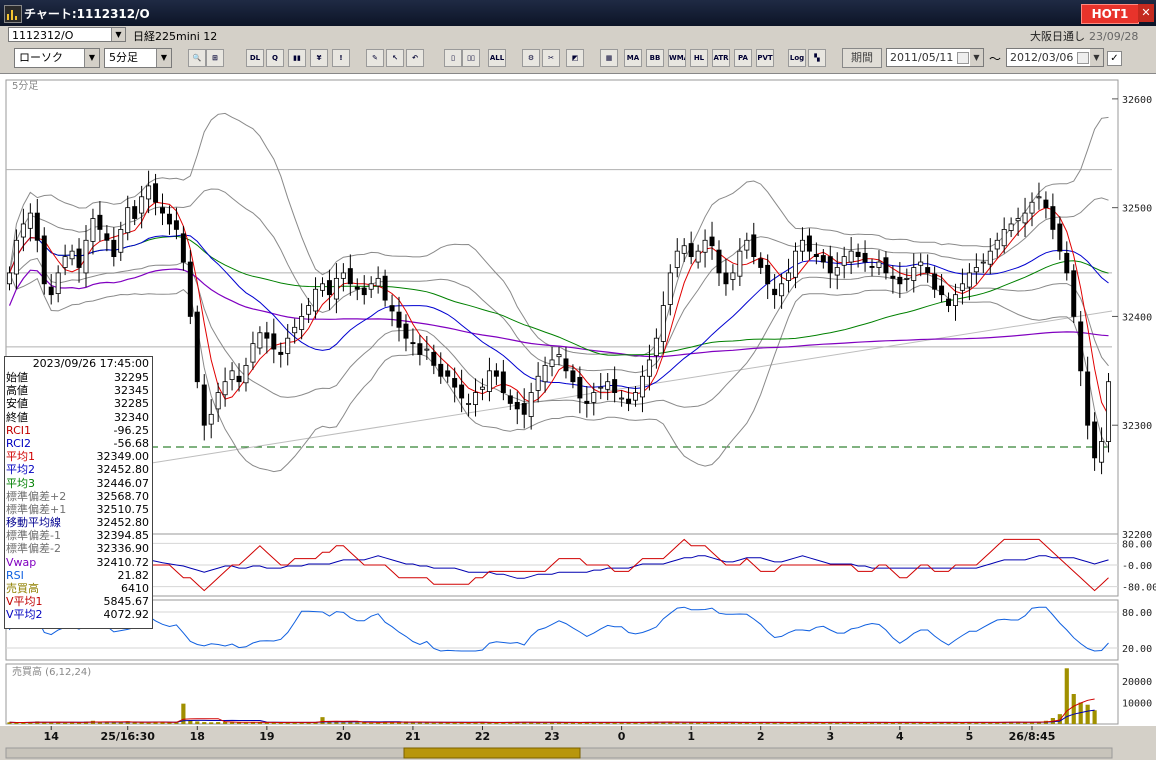 This screenshot has width=1156, height=760. I want to click on data-window-value: 32285, so click(131, 404).